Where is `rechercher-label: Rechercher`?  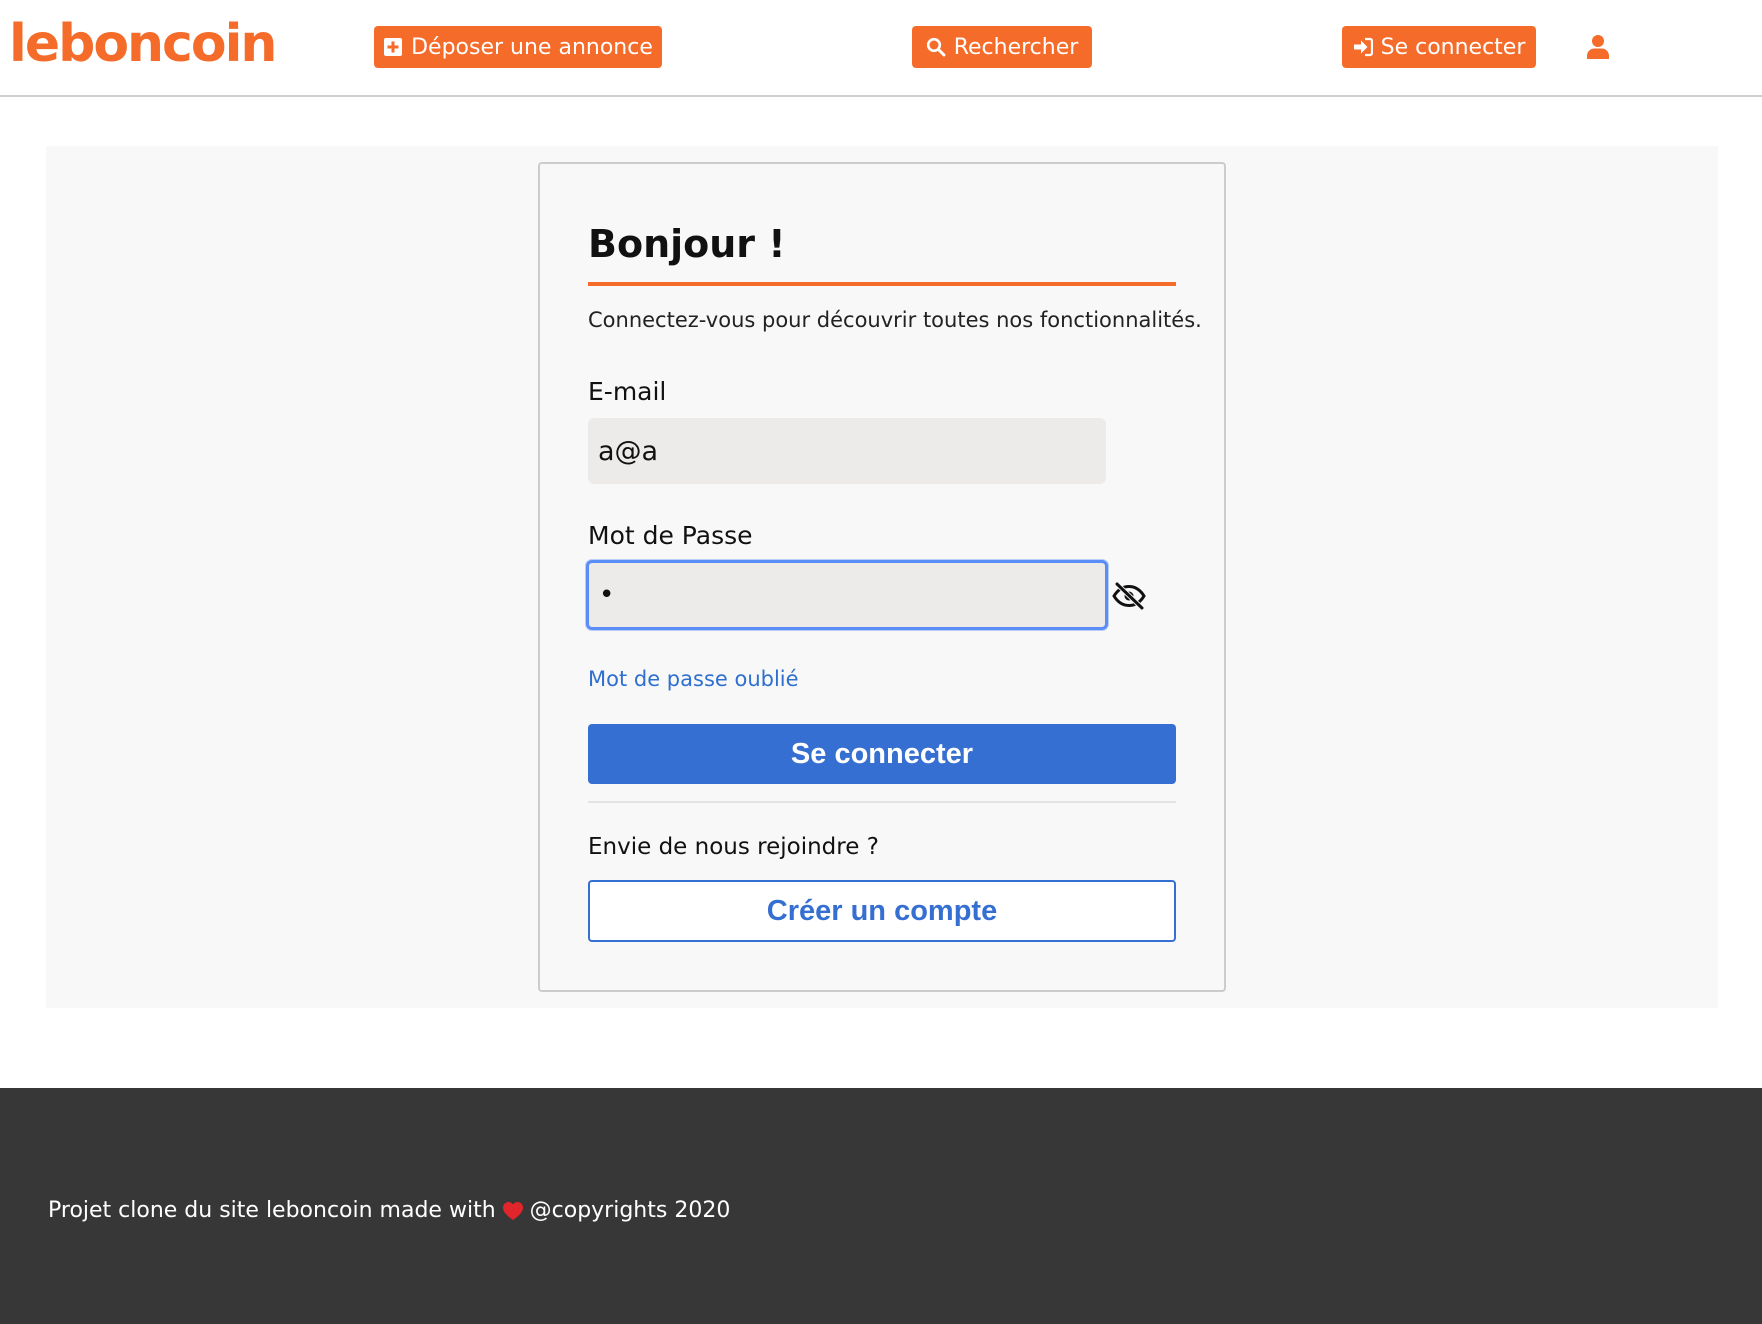
rechercher-label: Rechercher is located at coordinates (1016, 47).